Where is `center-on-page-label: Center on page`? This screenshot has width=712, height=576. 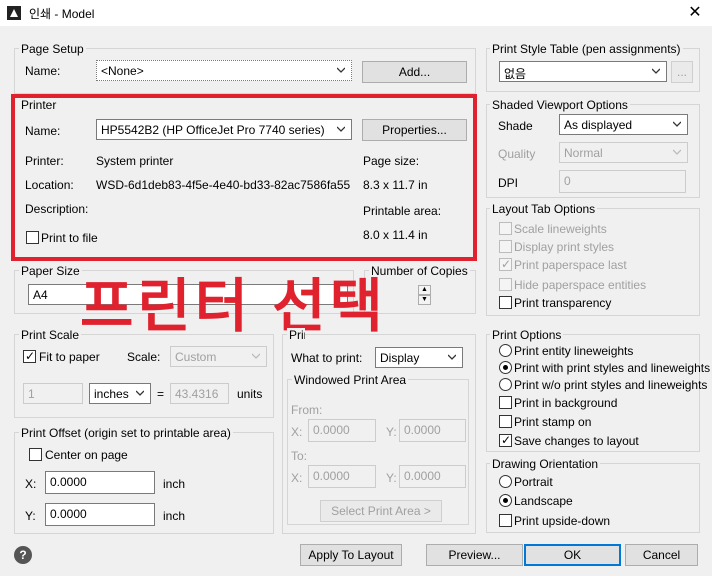 center-on-page-label: Center on page is located at coordinates (86, 455).